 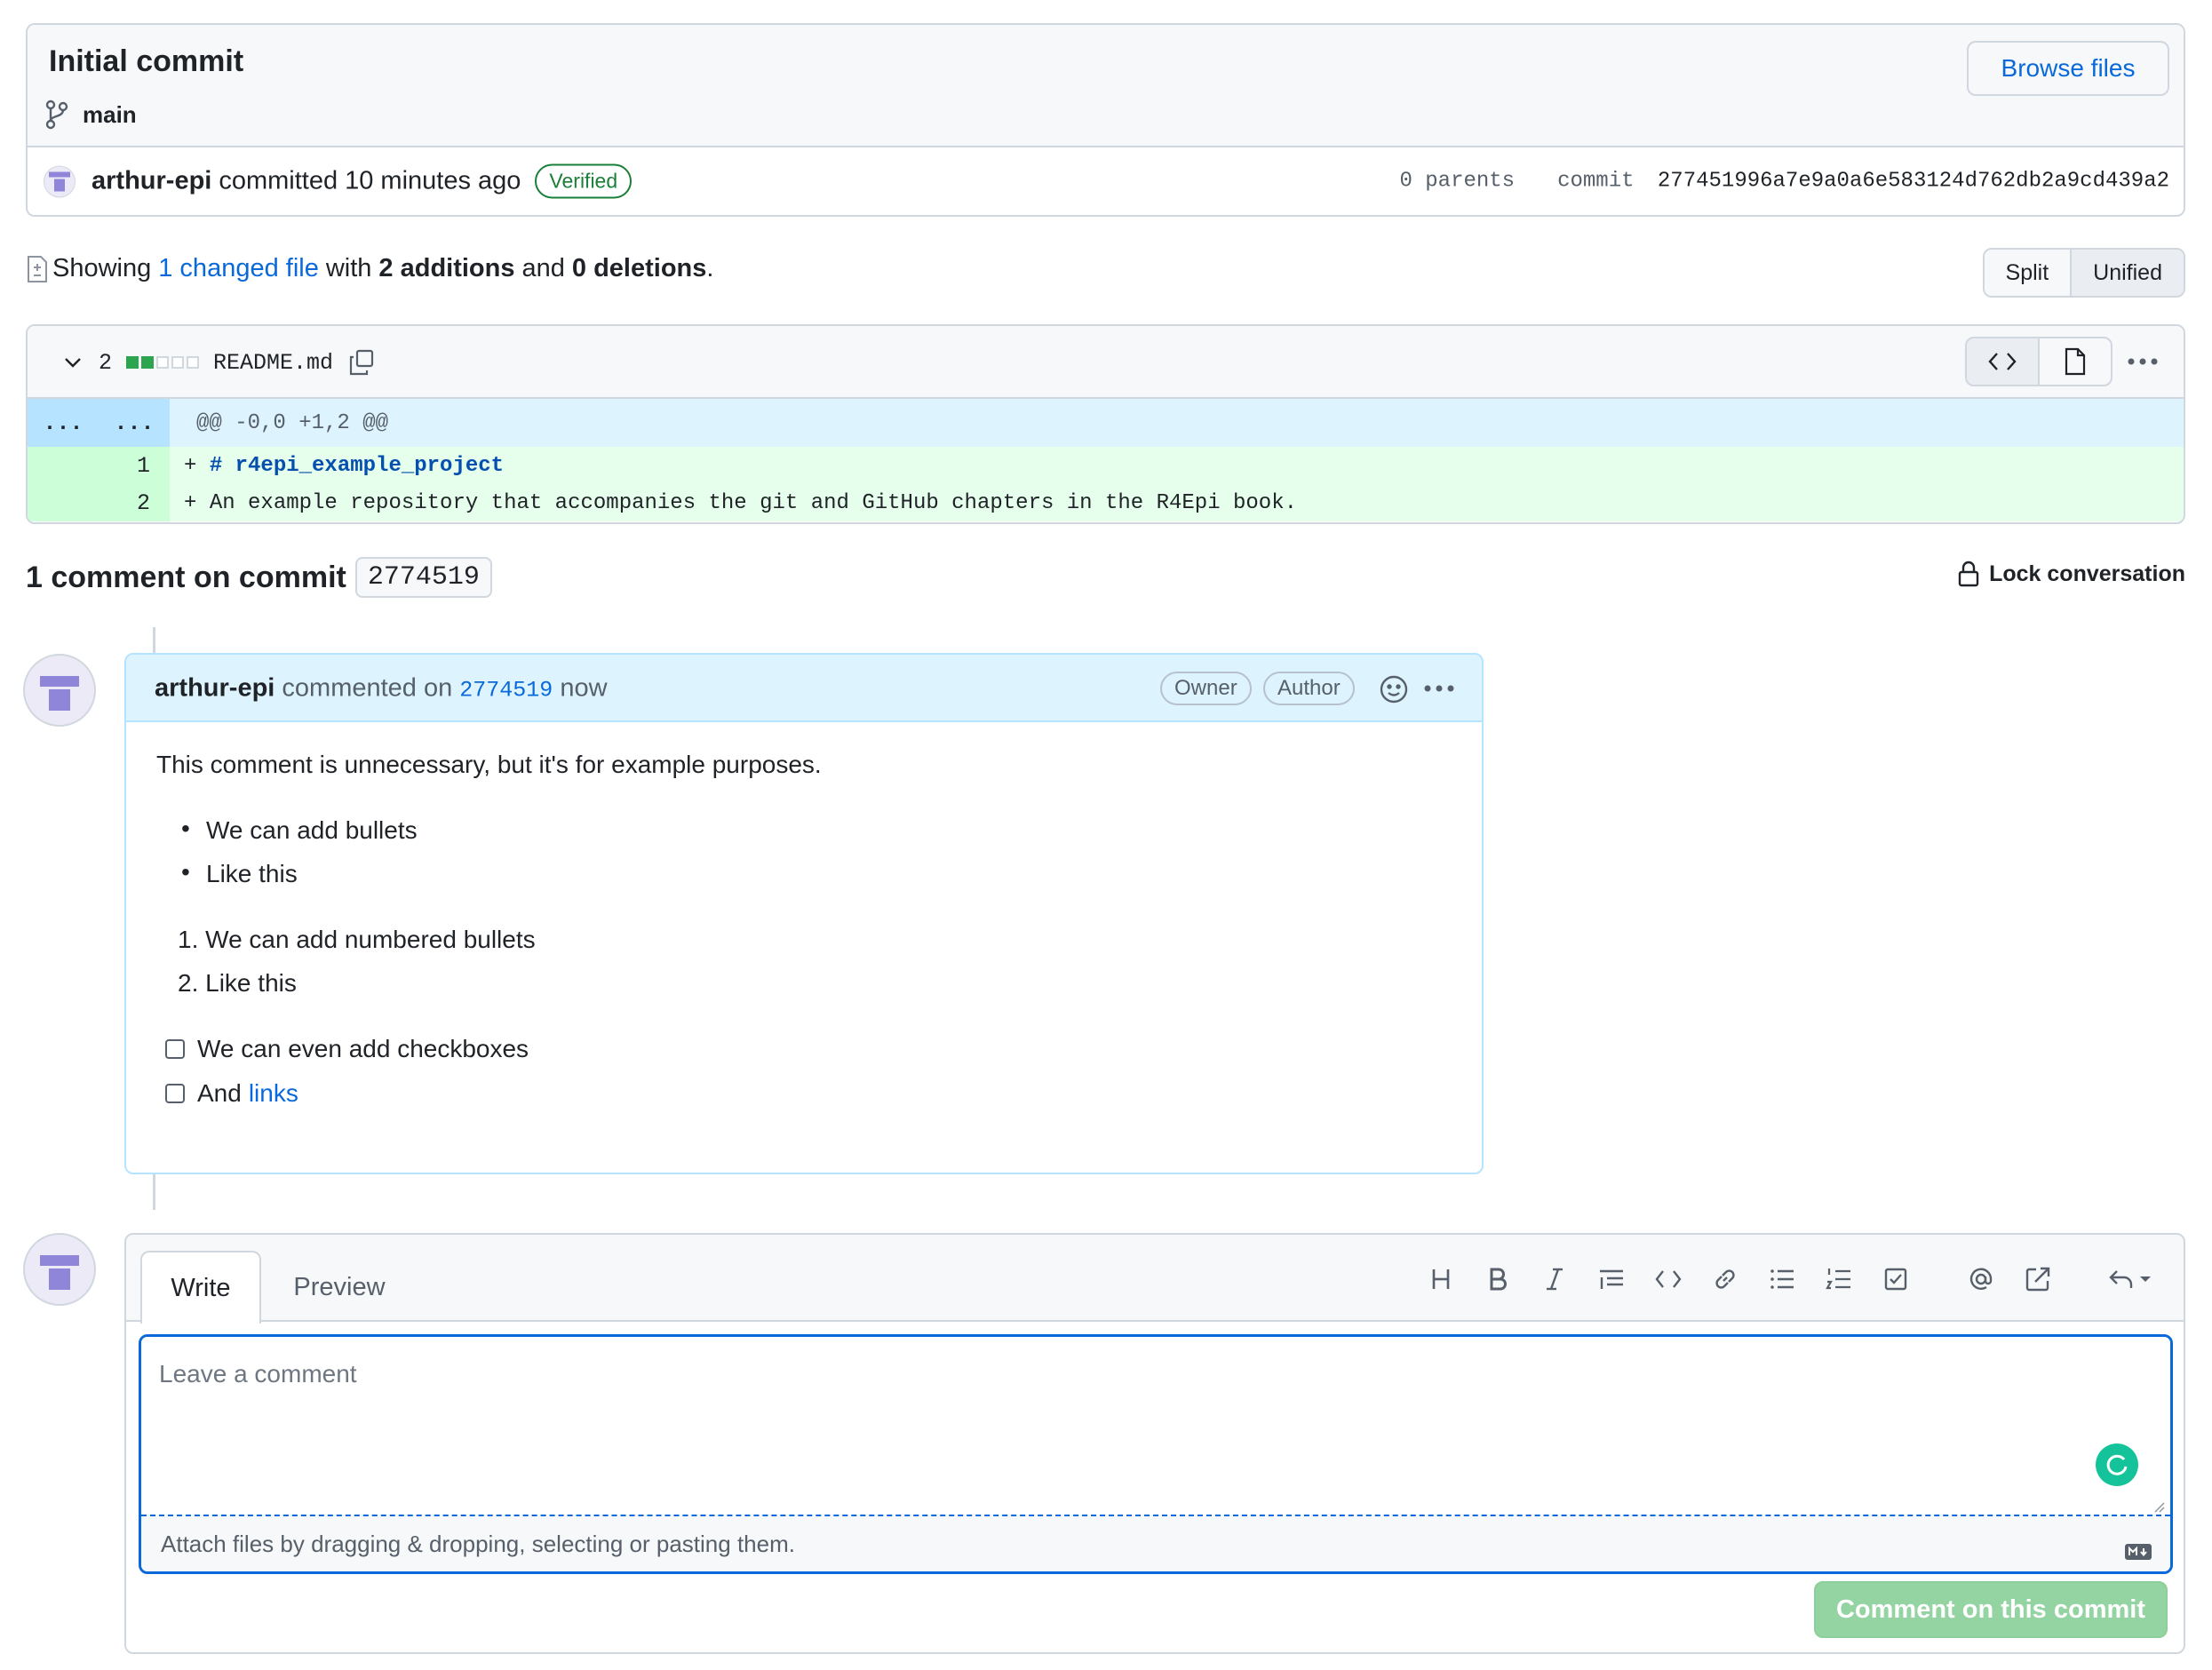 What do you see at coordinates (293, 422) in the screenshot?
I see `hunk-header: @@ -0,0 +1,2 @@` at bounding box center [293, 422].